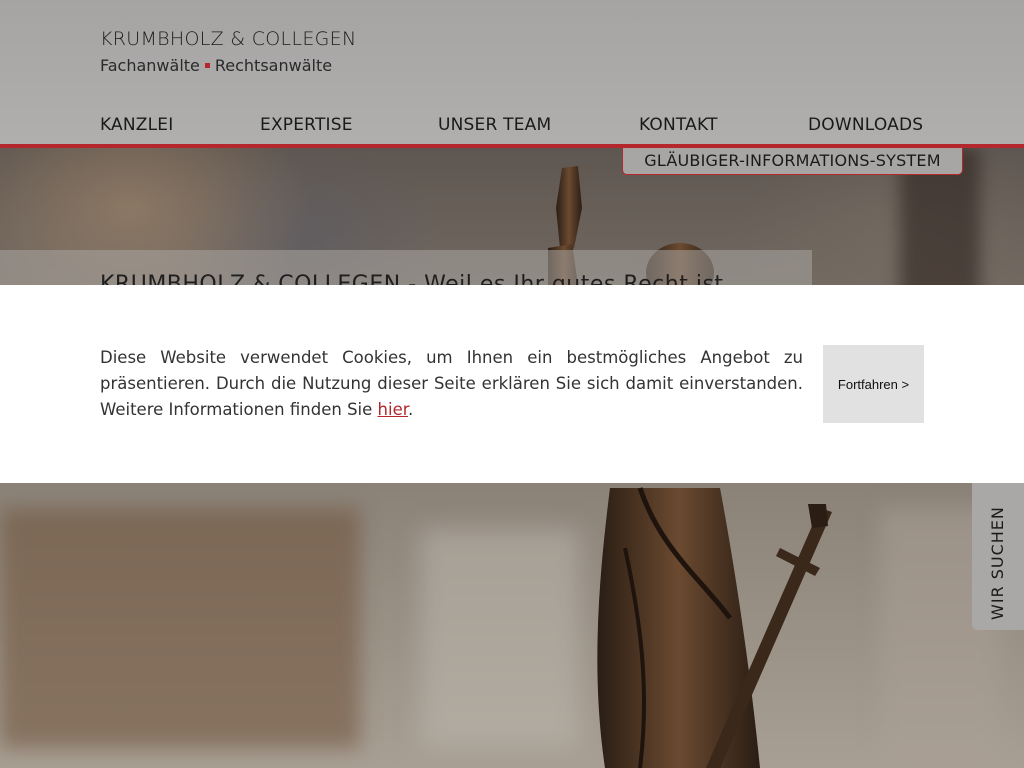 The width and height of the screenshot is (1024, 768). What do you see at coordinates (393, 409) in the screenshot?
I see `cookie-info-link: hier` at bounding box center [393, 409].